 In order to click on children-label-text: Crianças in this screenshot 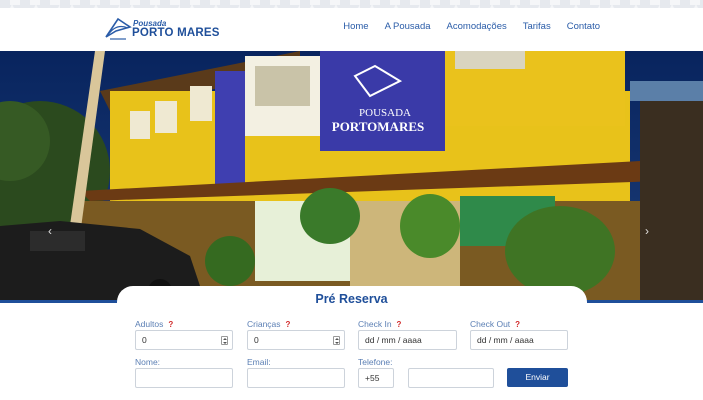, I will do `click(264, 324)`.